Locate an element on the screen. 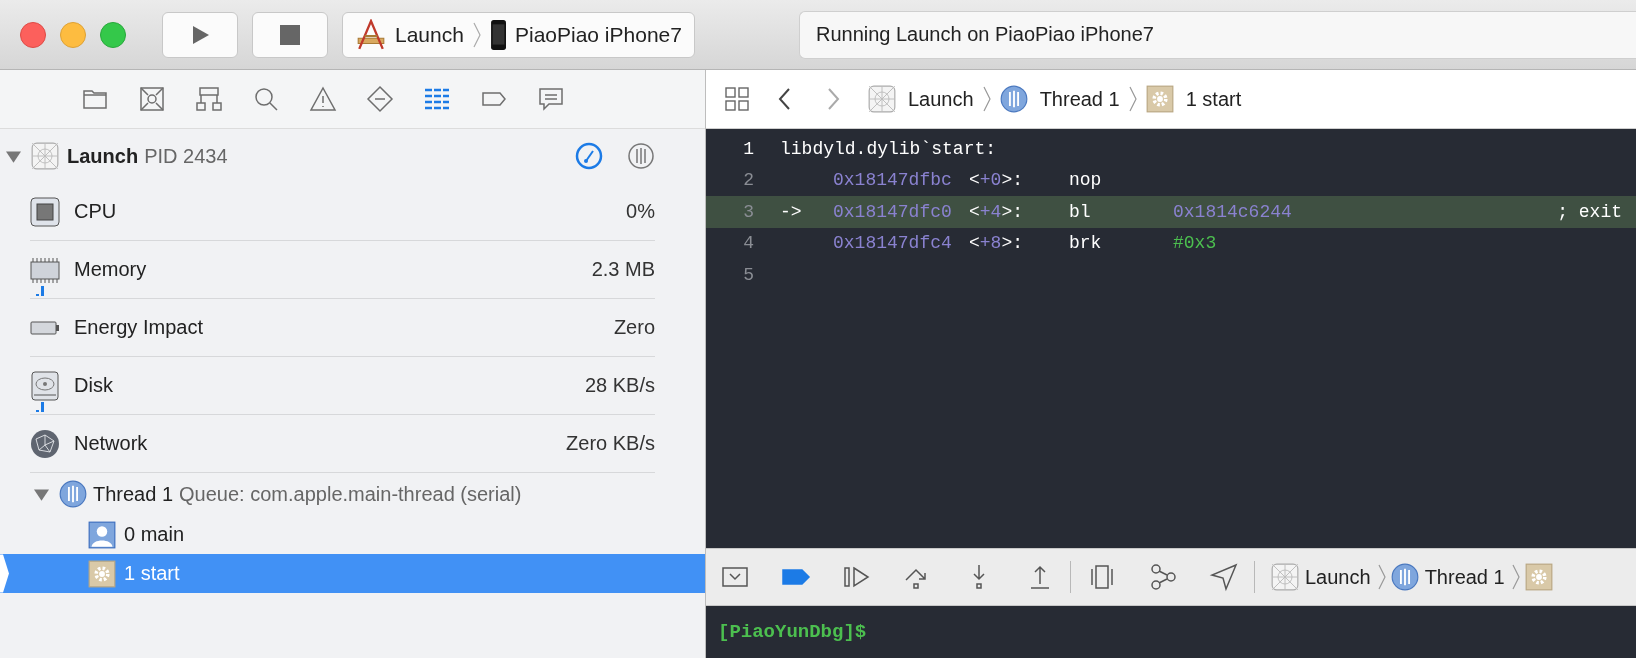 This screenshot has width=1636, height=658. process-name: Launch is located at coordinates (103, 156).